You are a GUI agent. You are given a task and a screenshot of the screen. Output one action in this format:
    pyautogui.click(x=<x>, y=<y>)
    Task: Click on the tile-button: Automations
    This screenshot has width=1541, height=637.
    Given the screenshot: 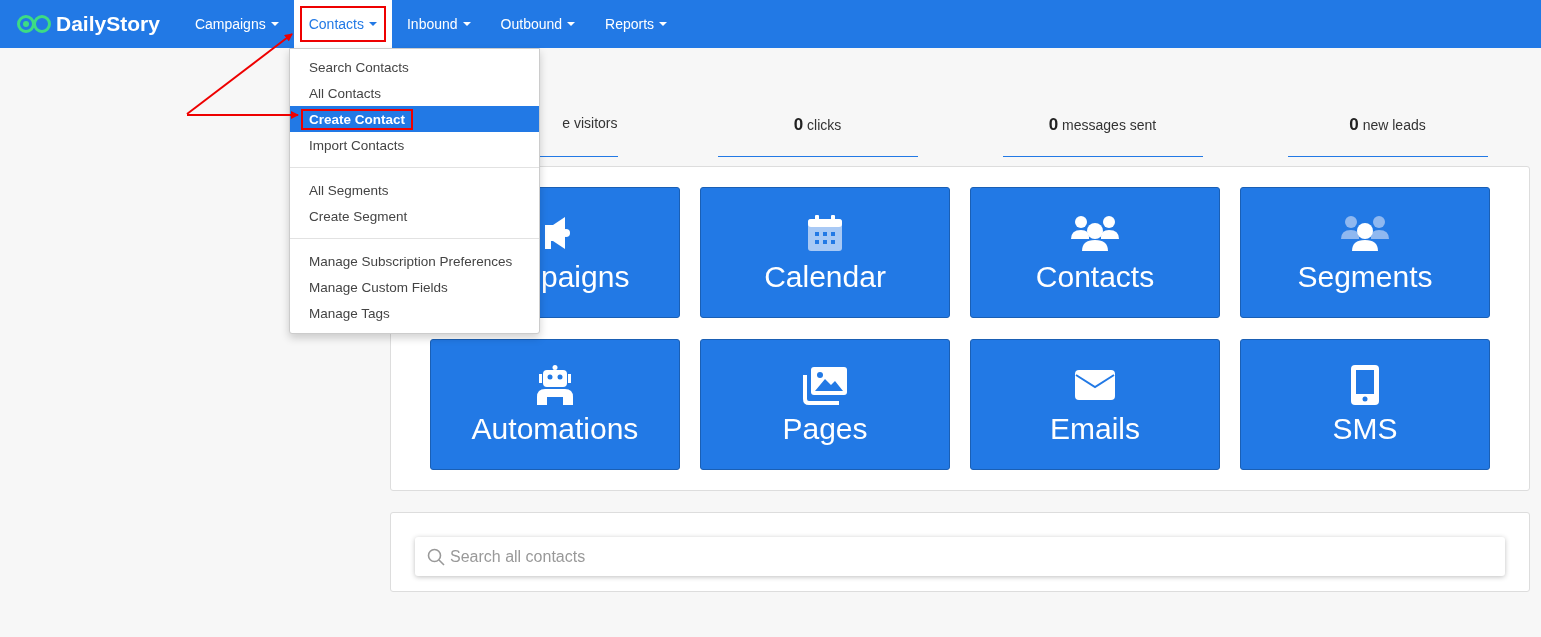 What is the action you would take?
    pyautogui.click(x=555, y=404)
    